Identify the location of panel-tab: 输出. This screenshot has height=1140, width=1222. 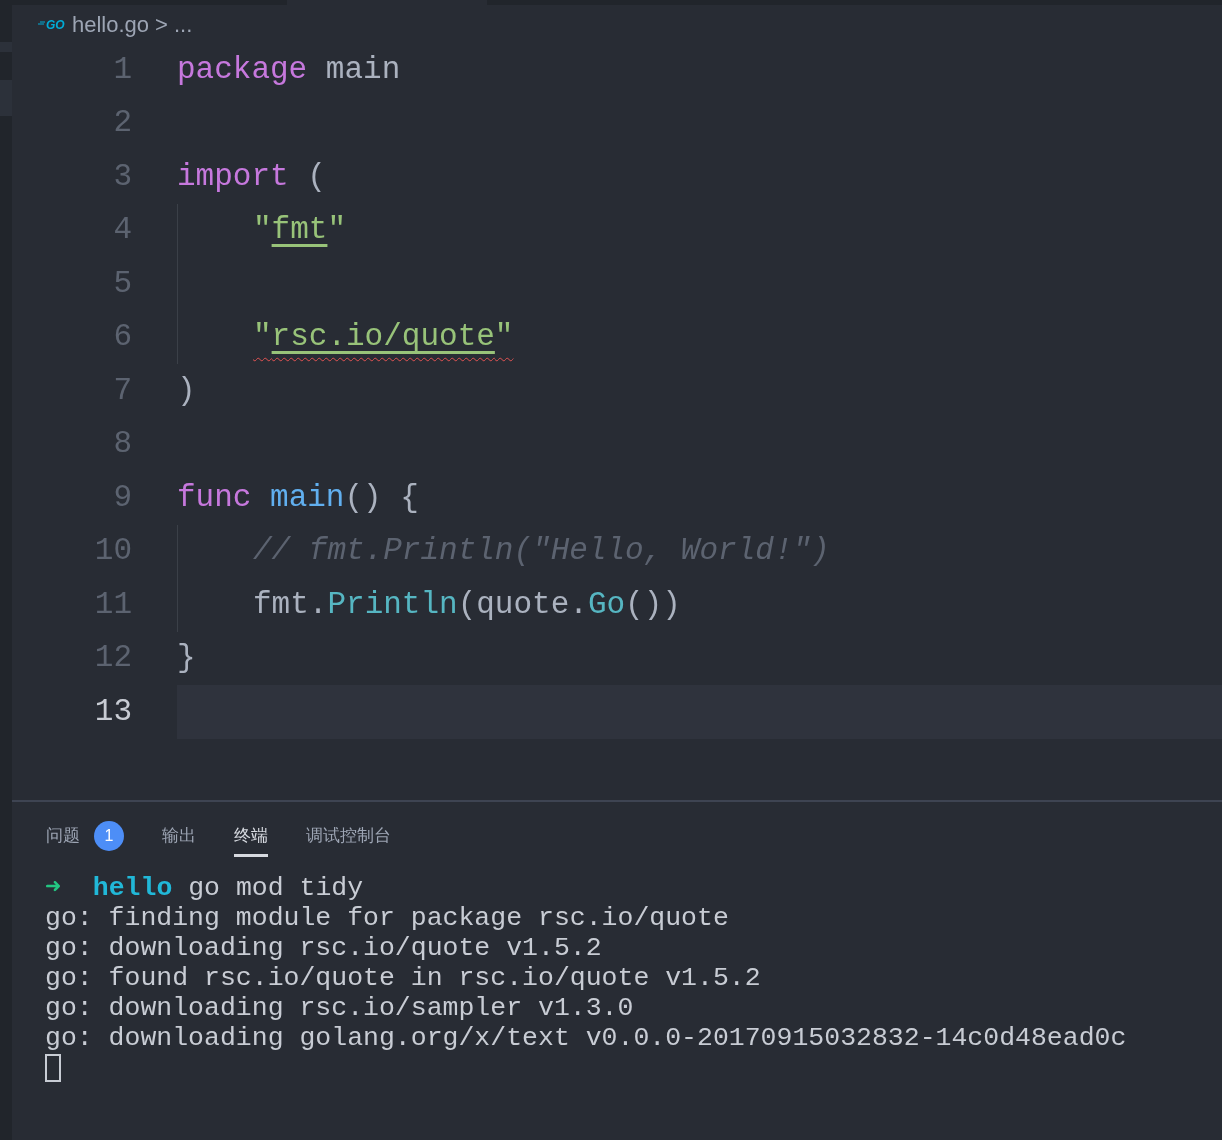
(179, 837).